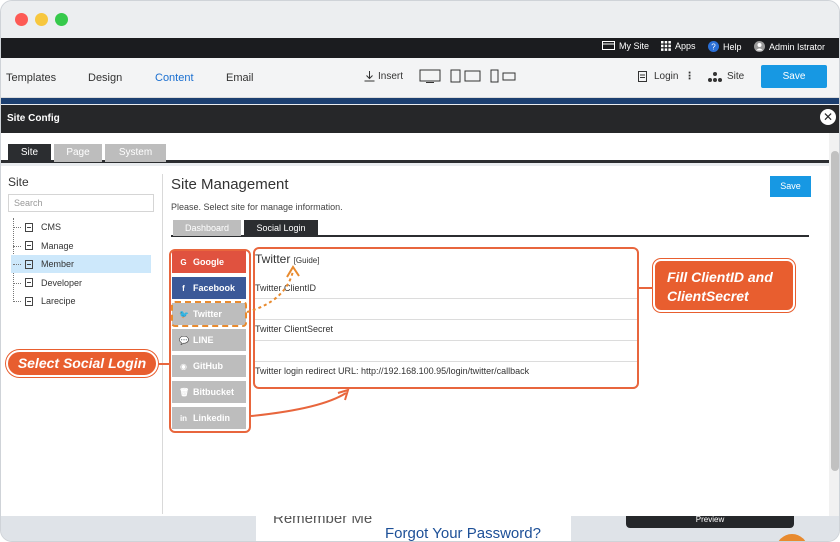 Image resolution: width=840 pixels, height=542 pixels. I want to click on user-name: Admin Istrator, so click(797, 46).